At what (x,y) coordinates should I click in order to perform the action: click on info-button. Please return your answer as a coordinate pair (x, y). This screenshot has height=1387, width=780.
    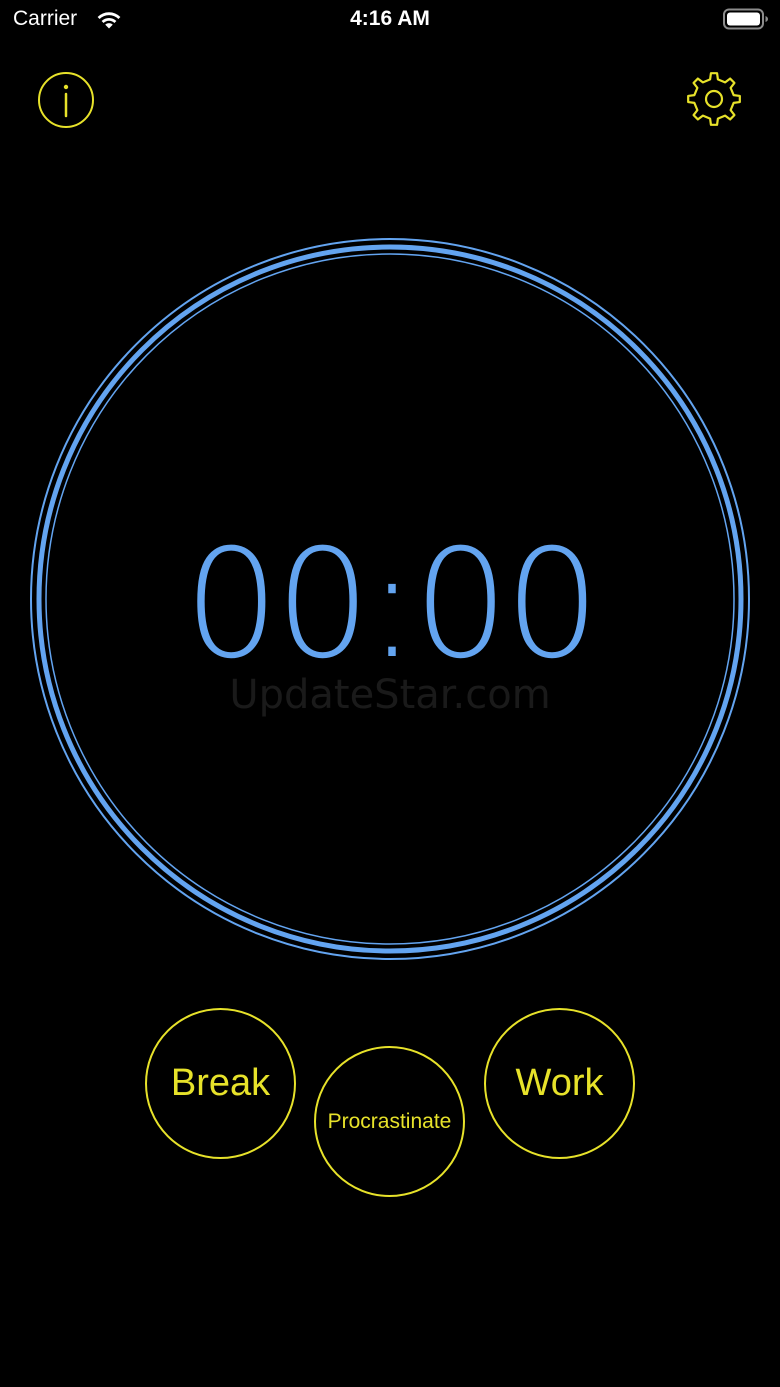
    Looking at the image, I should click on (66, 100).